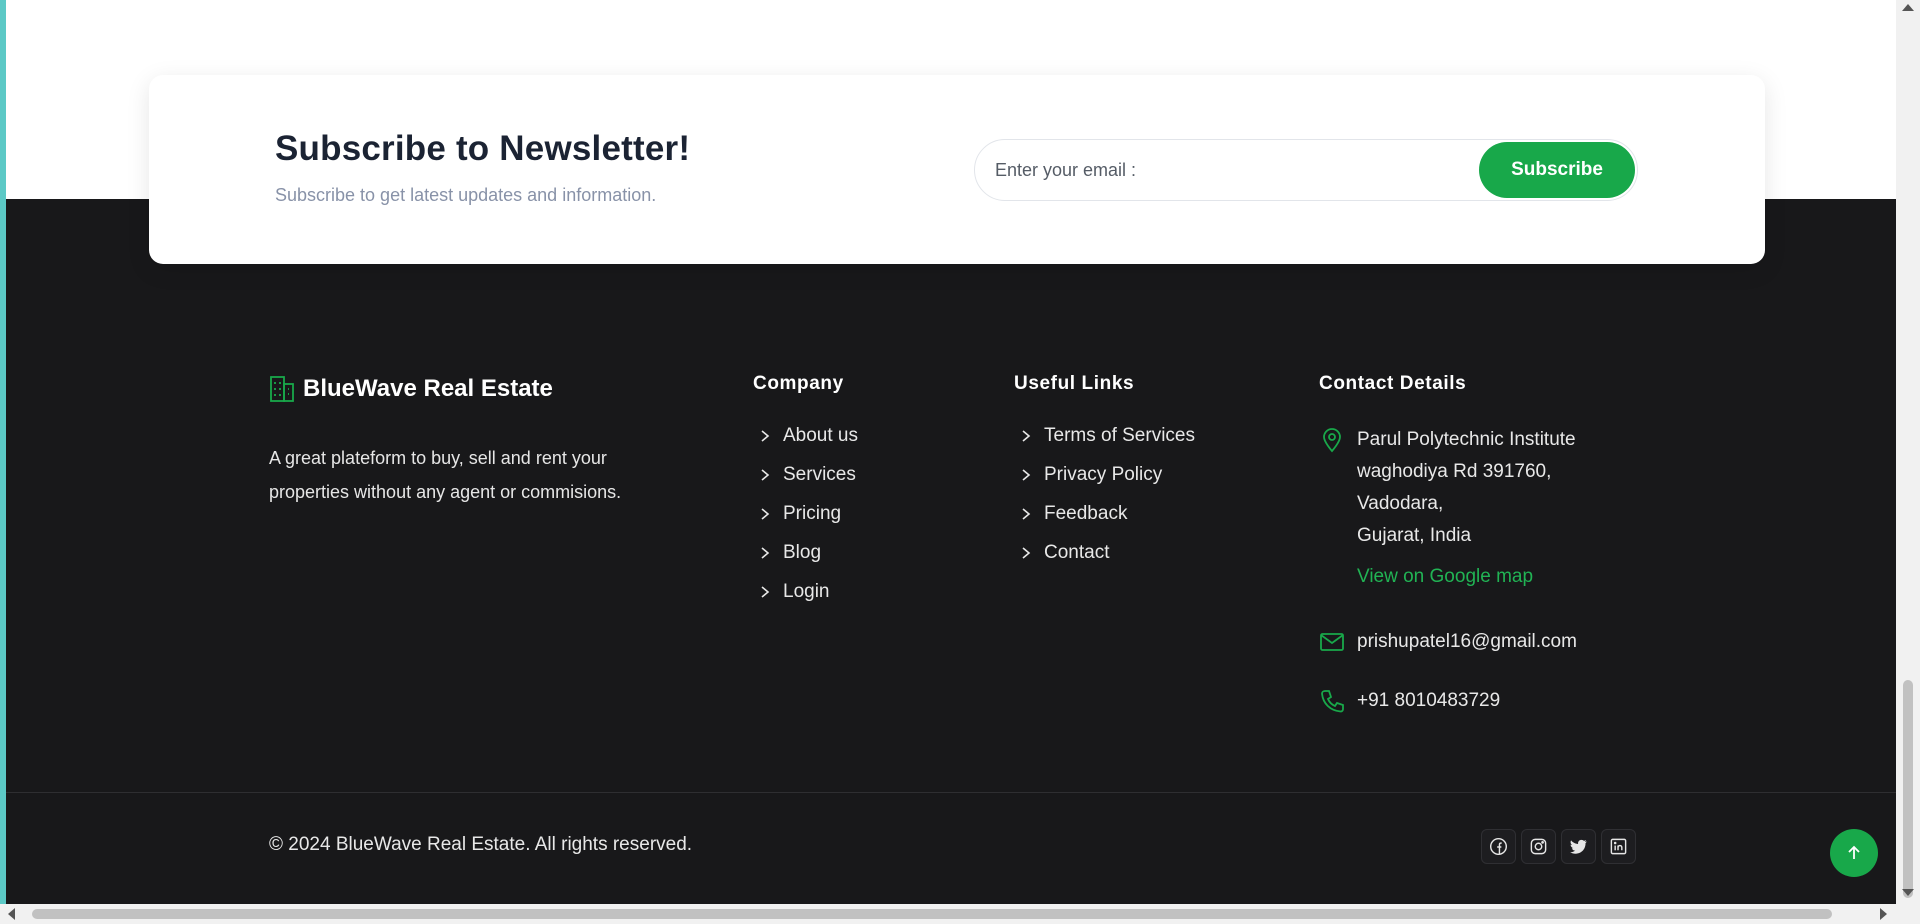 The image size is (1920, 924). Describe the element at coordinates (1467, 642) in the screenshot. I see `email-text: prishupatel16@gmail.com` at that location.